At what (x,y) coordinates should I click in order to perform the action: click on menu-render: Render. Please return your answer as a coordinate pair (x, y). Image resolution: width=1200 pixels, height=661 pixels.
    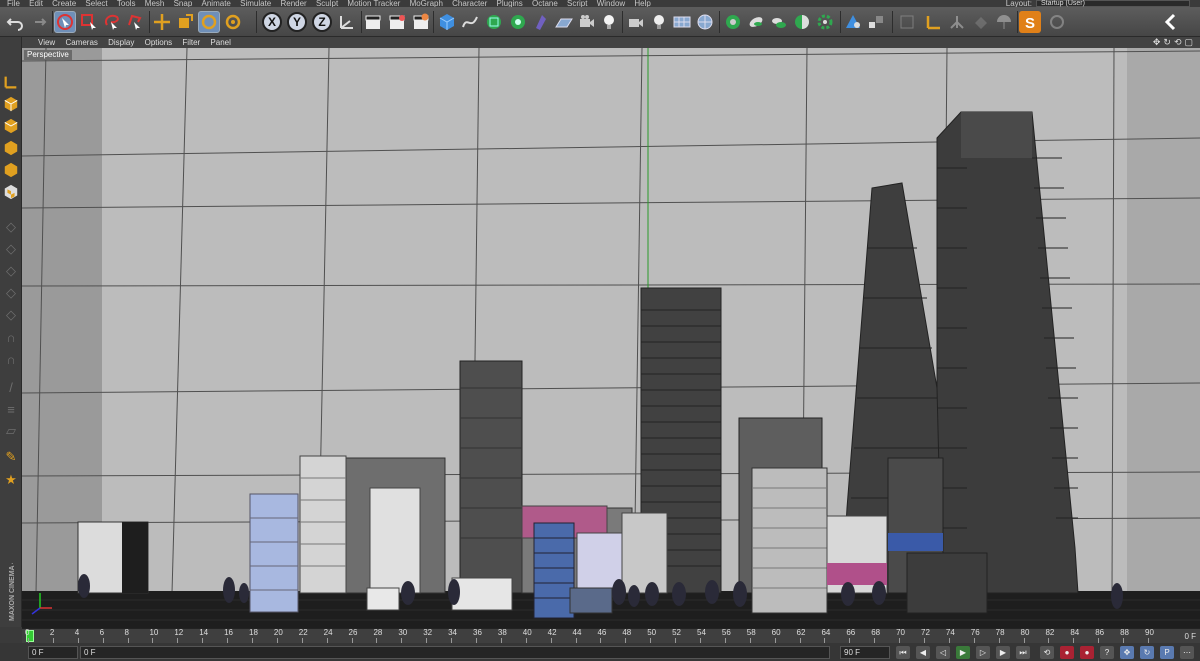
    Looking at the image, I should click on (293, 3).